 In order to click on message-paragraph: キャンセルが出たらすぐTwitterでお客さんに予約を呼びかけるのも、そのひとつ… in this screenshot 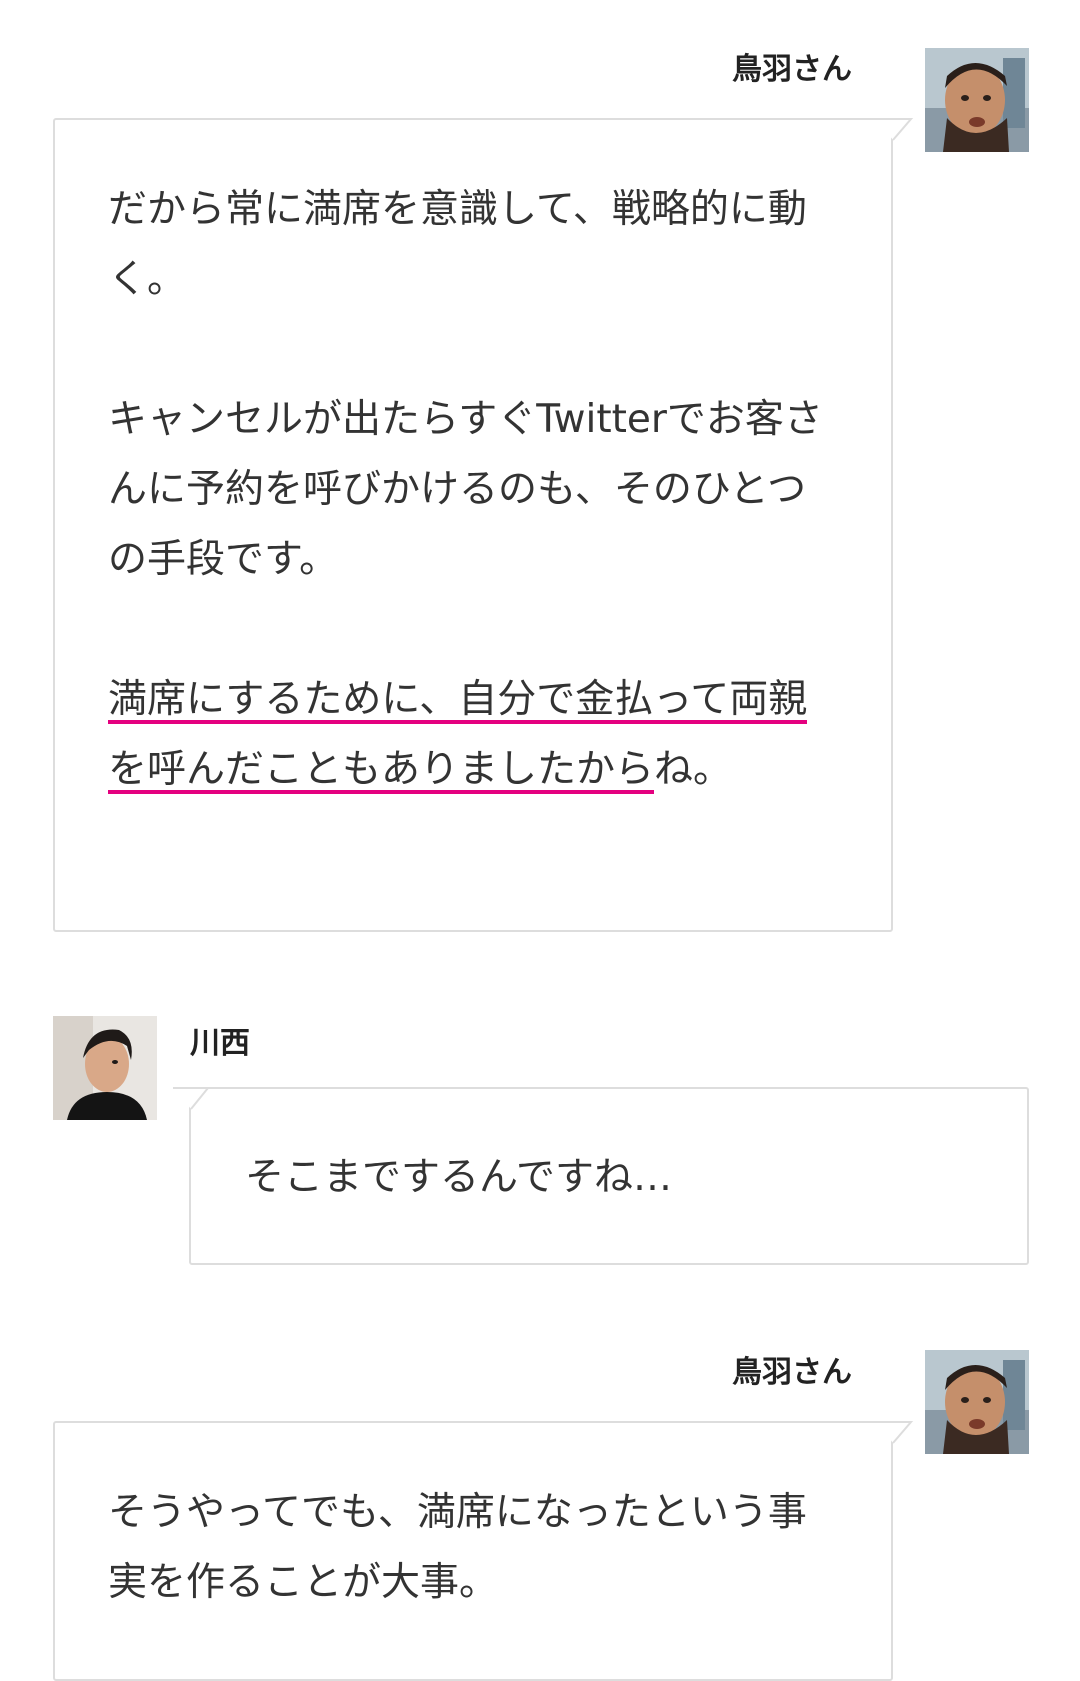, I will do `click(465, 489)`.